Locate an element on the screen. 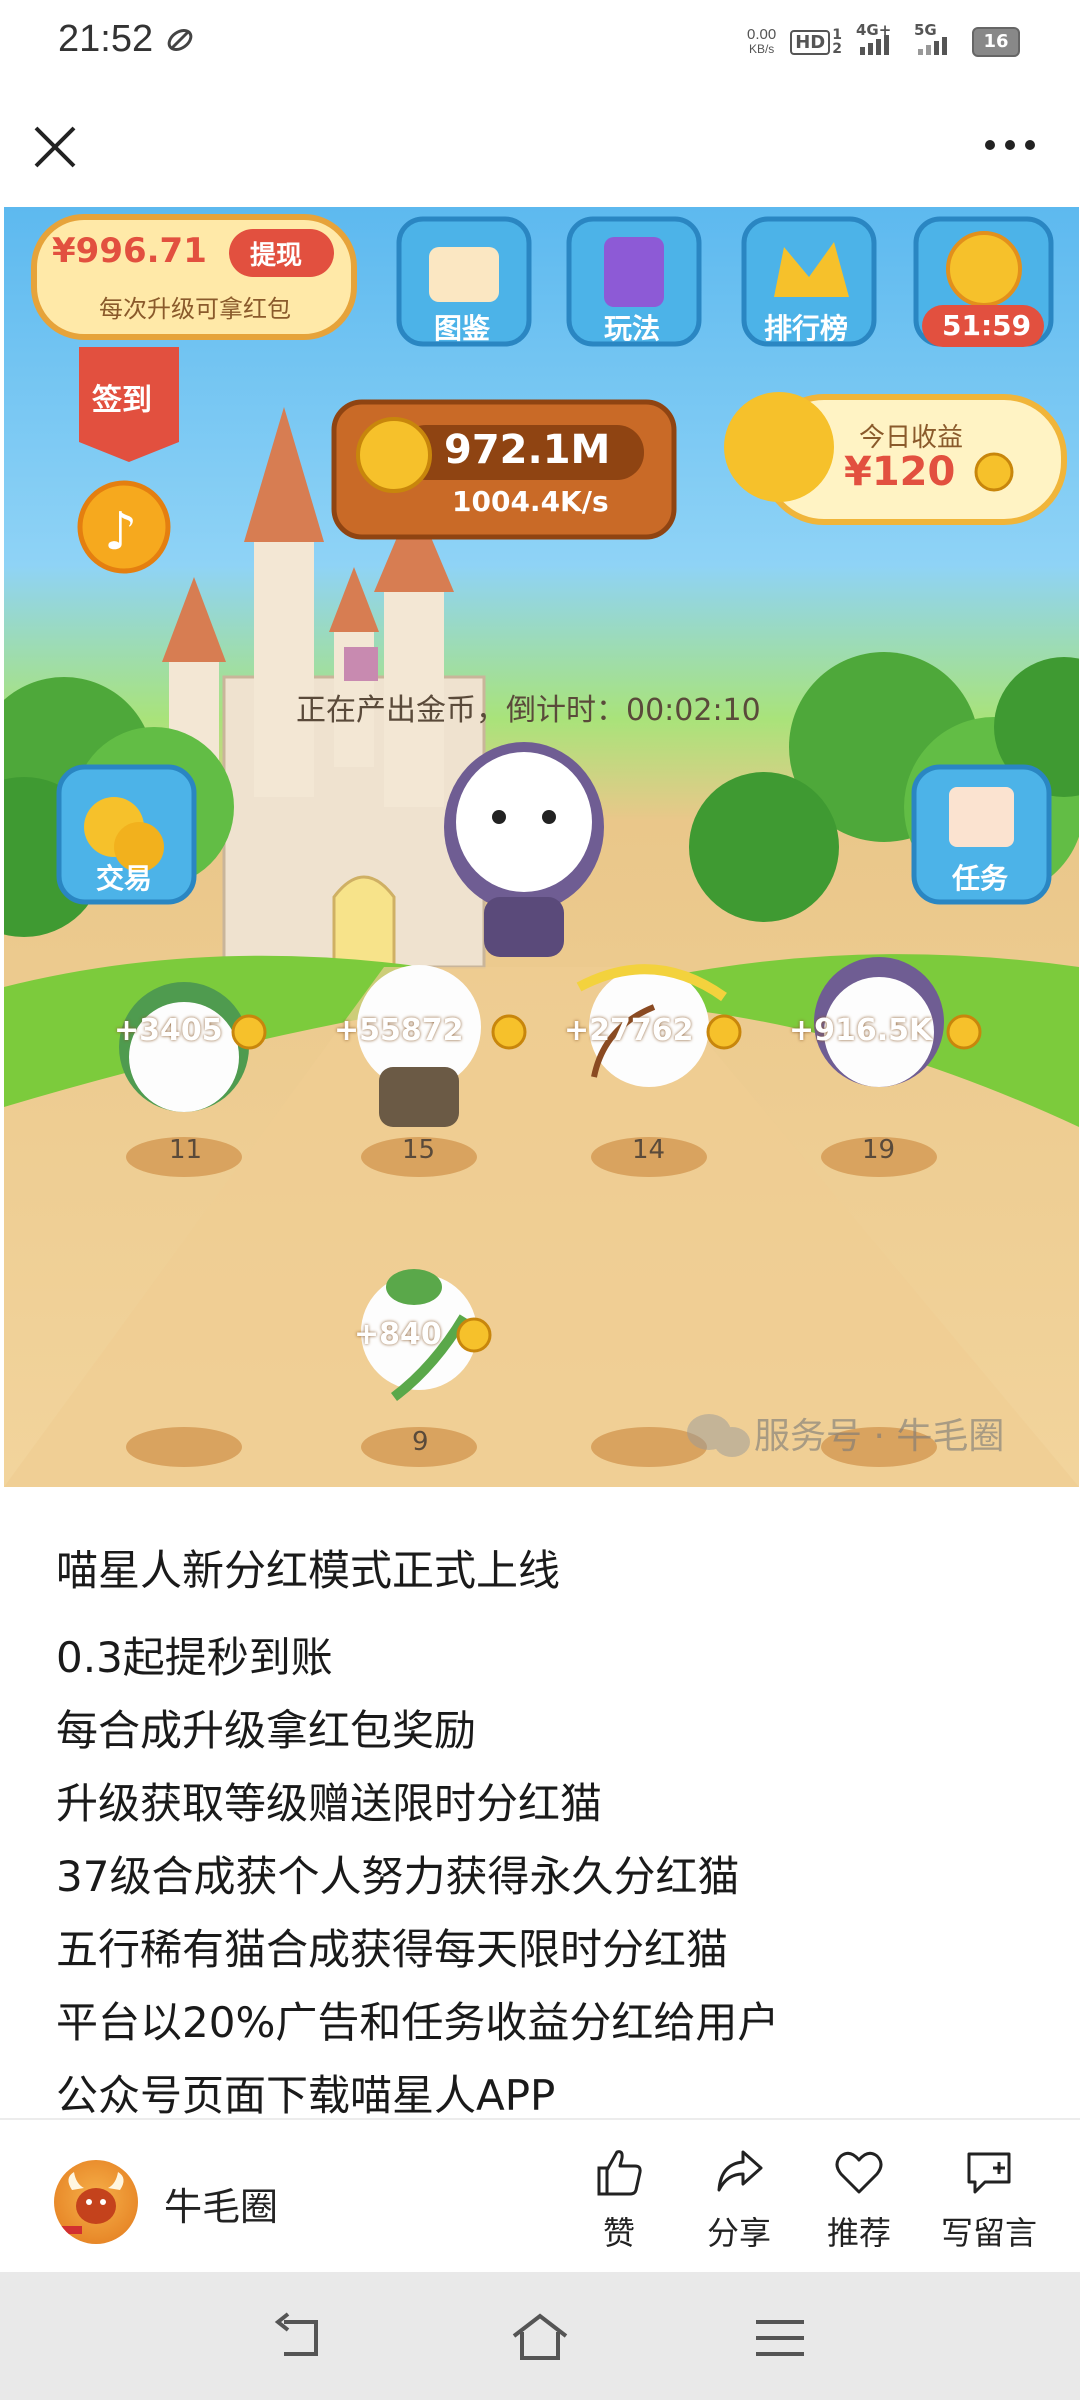  menu-icon is located at coordinates (780, 2338).